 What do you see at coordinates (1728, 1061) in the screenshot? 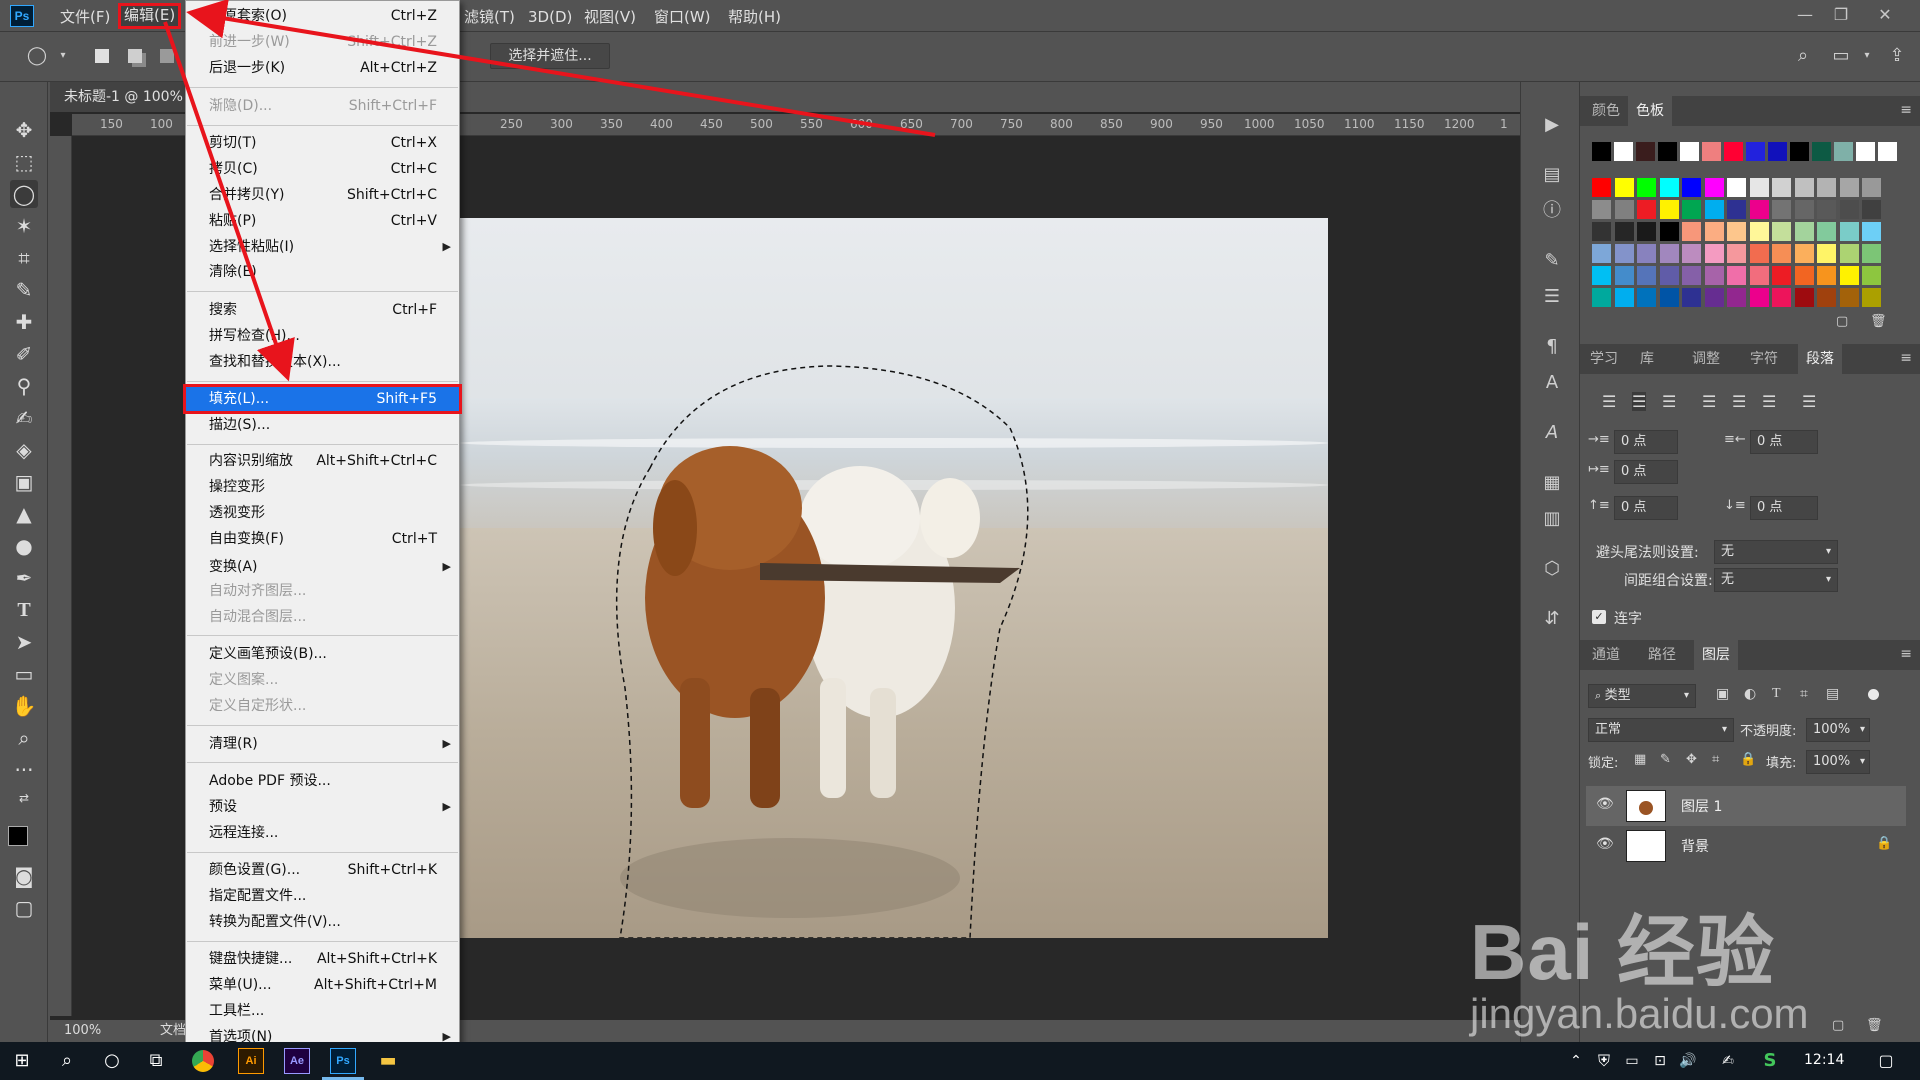
I see `pen-icon: ✍` at bounding box center [1728, 1061].